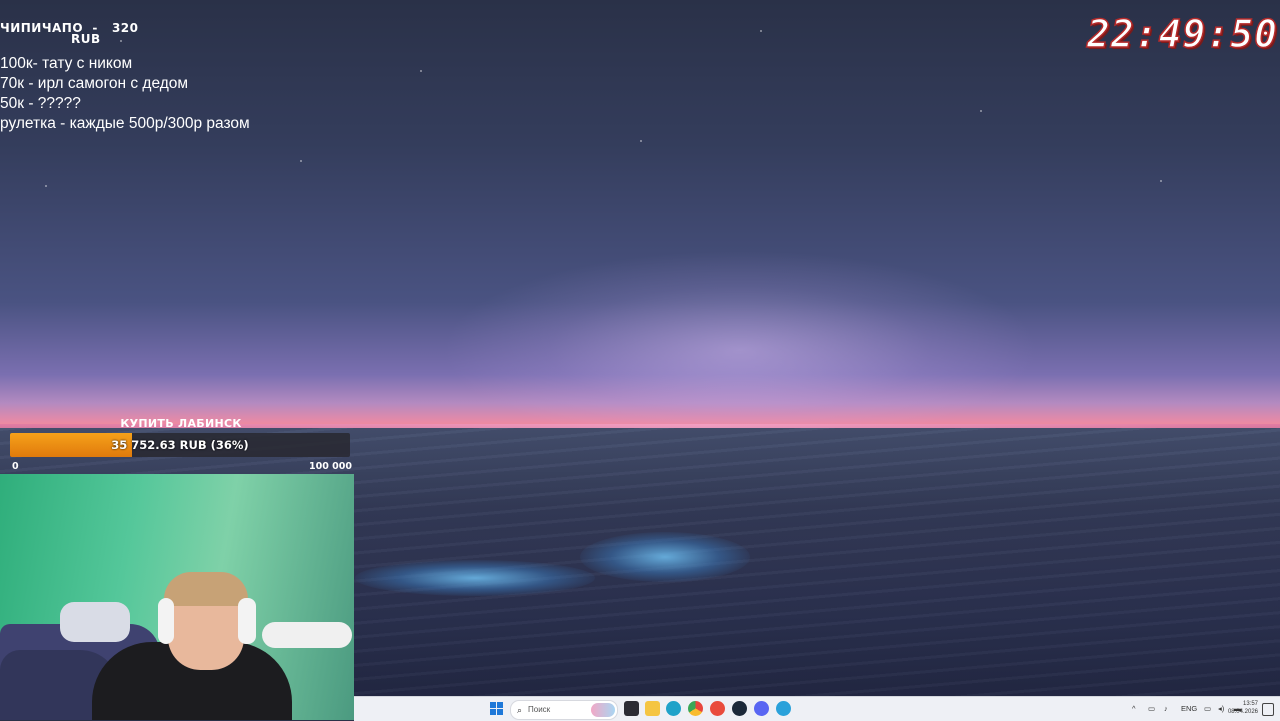 Image resolution: width=1280 pixels, height=721 pixels. Describe the element at coordinates (1243, 708) in the screenshot. I see `tray-clock: 13:57 08.04.2026` at that location.